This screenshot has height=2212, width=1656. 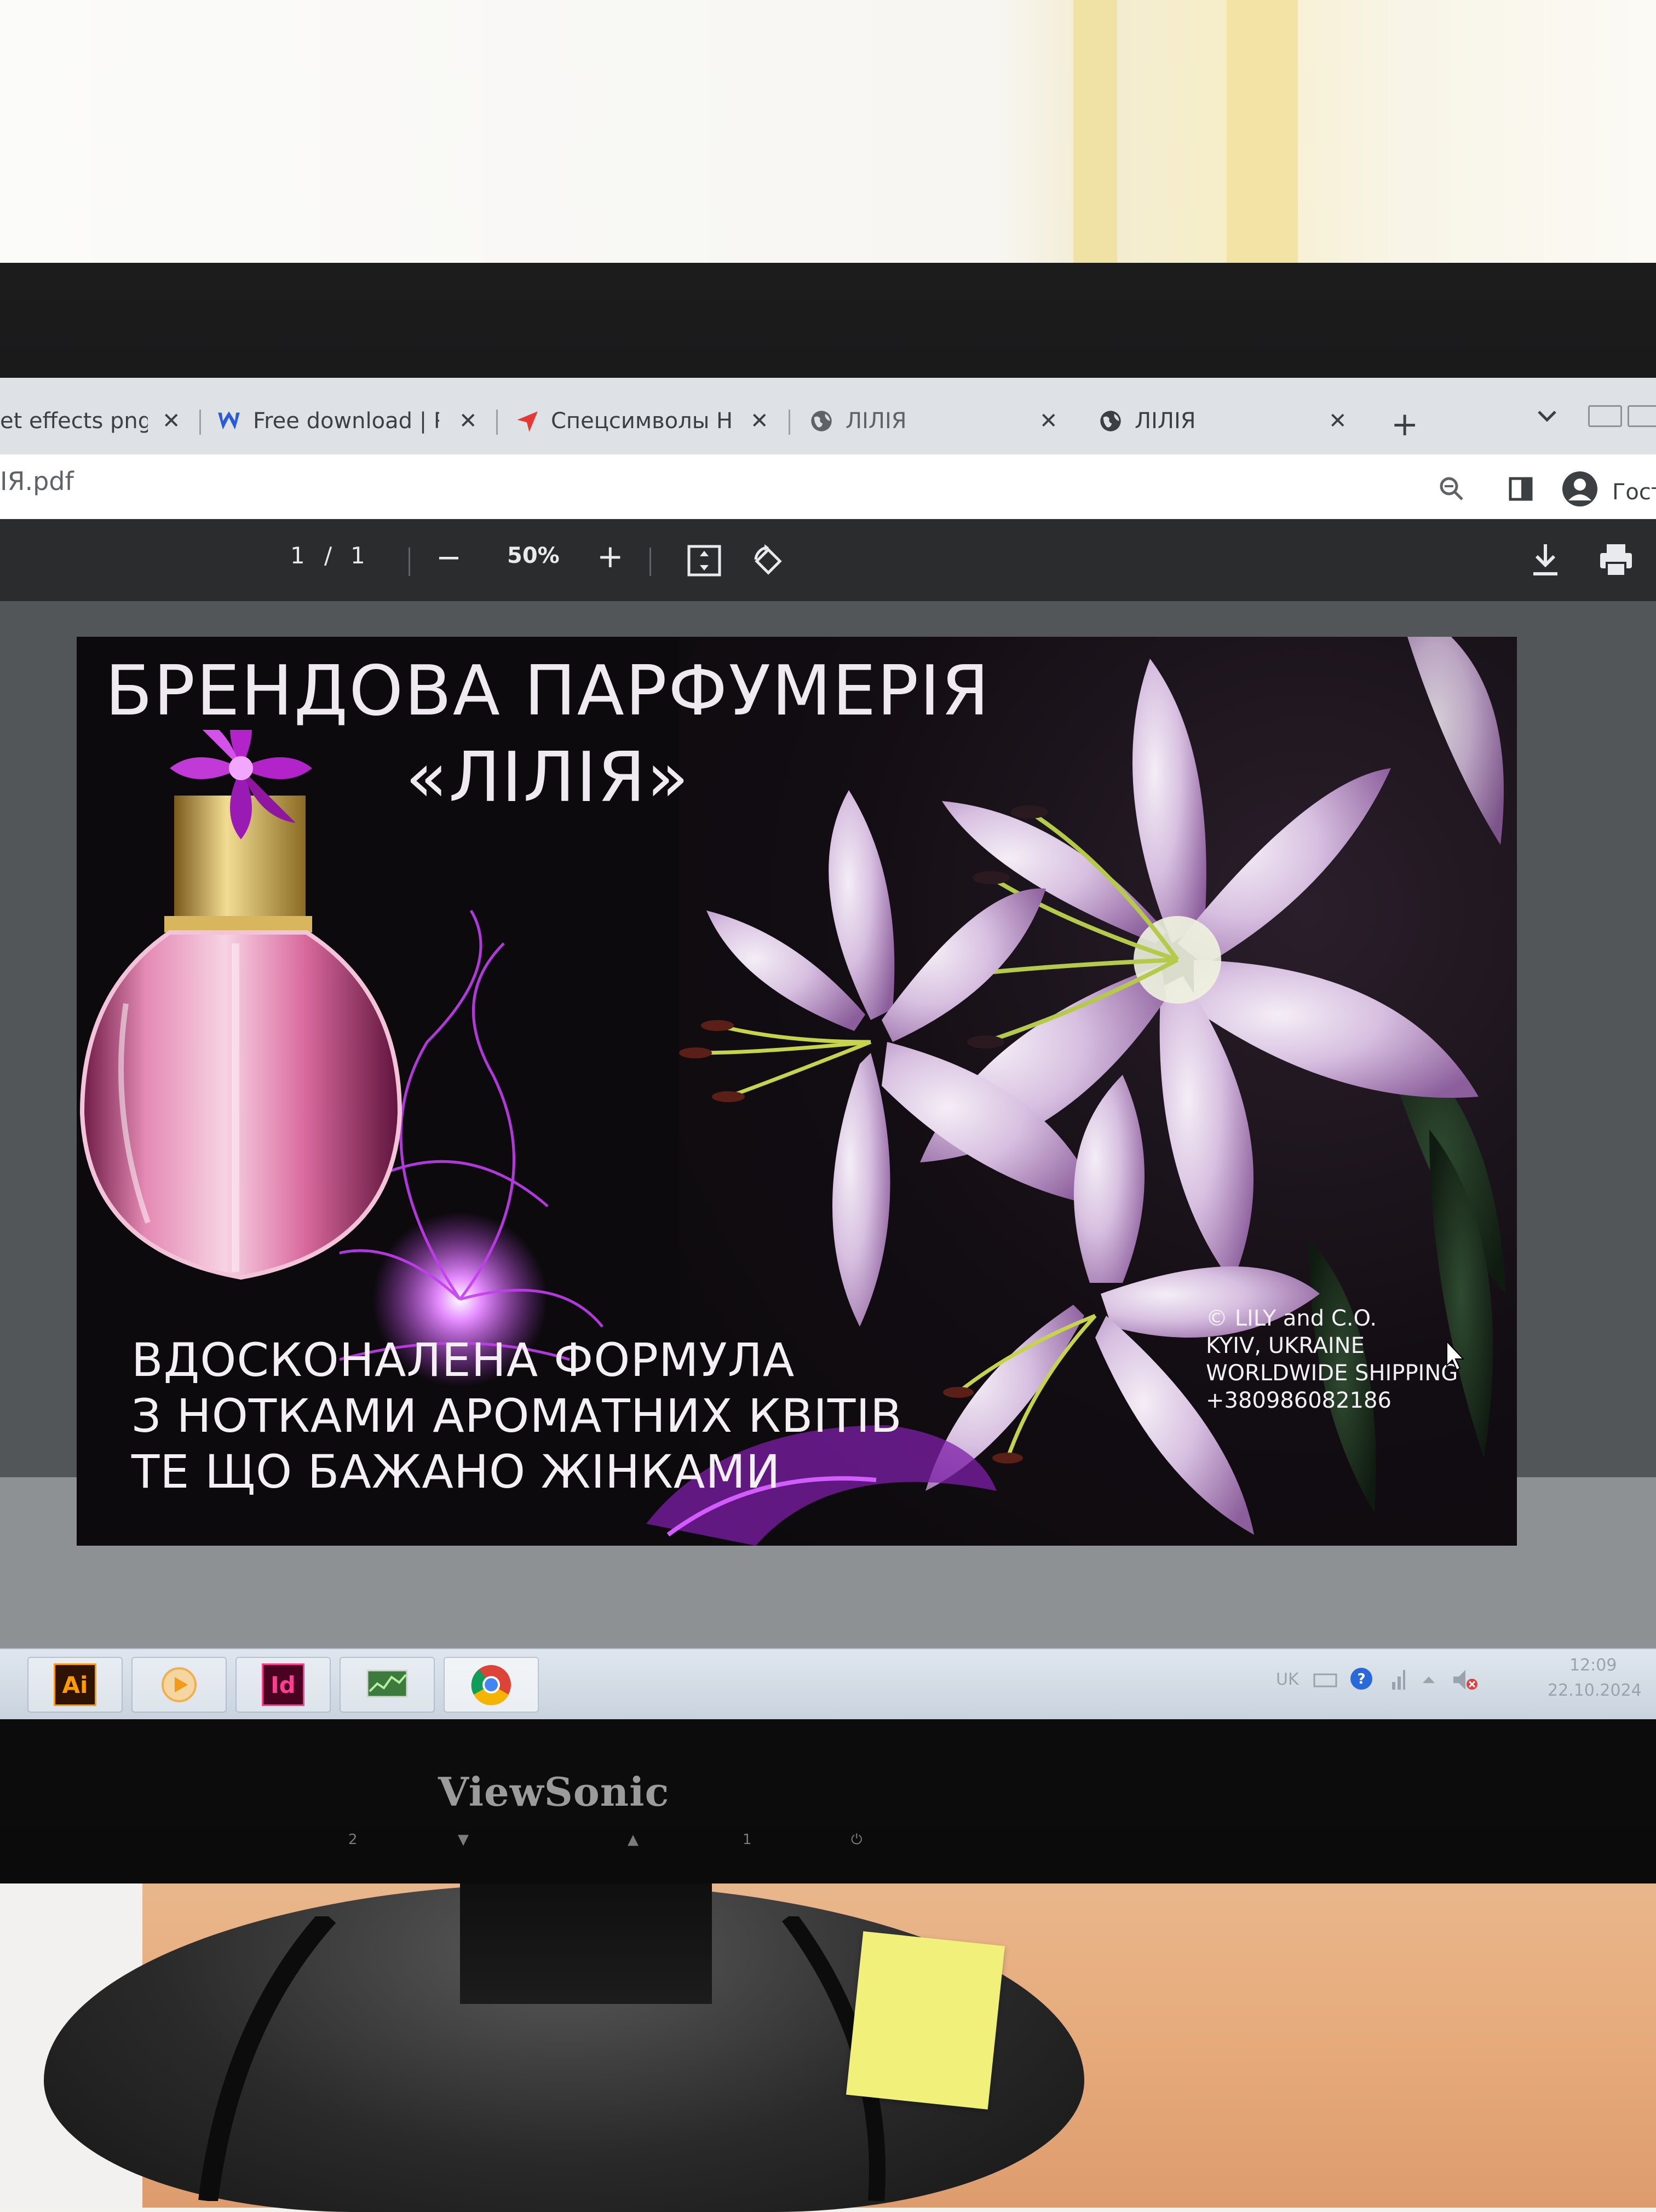 What do you see at coordinates (527, 421) in the screenshot?
I see `red-arrow-icon` at bounding box center [527, 421].